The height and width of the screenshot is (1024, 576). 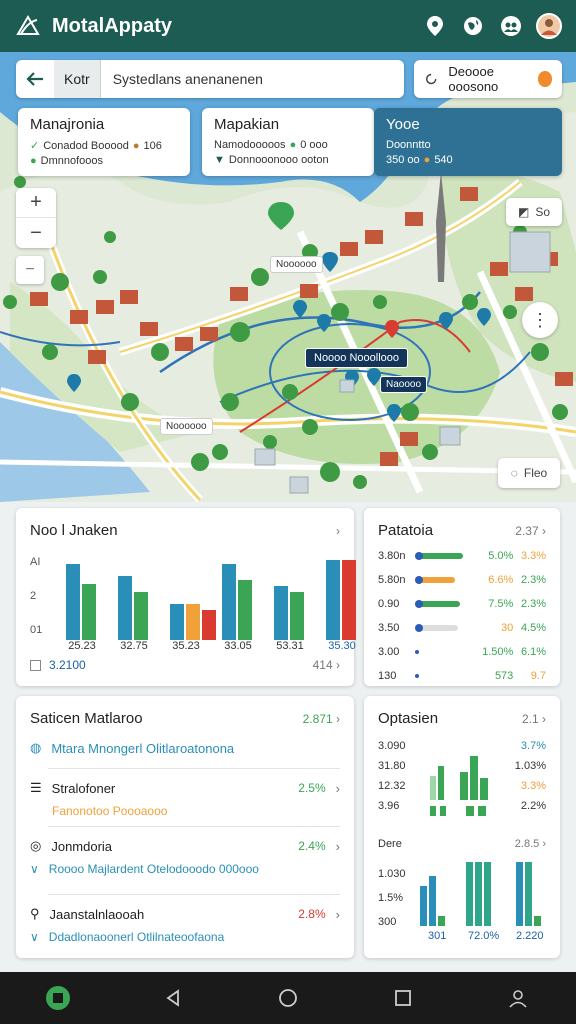 I want to click on patatoia-row: 3.50 30 4.5%, so click(x=462, y=628).